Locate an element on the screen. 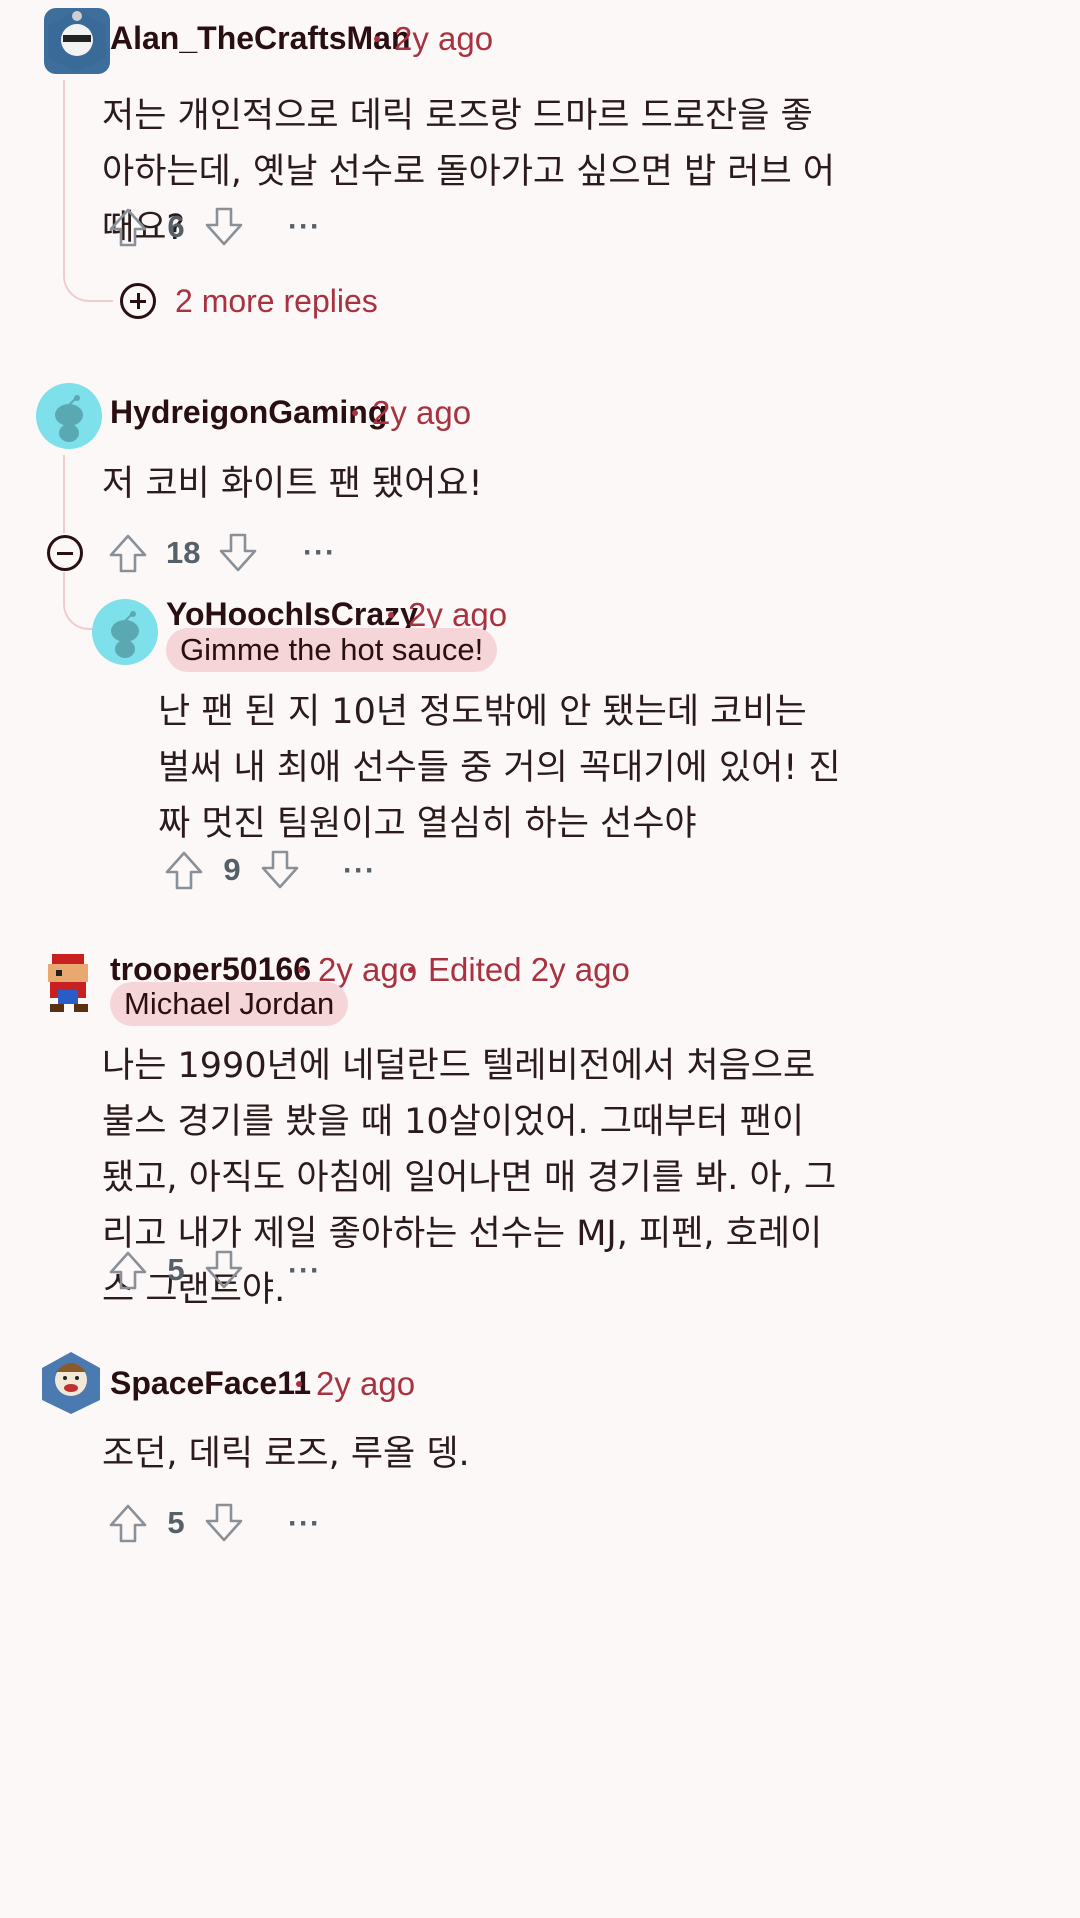 The width and height of the screenshot is (1080, 1918). comment-body: 조던, 데릭 로즈, 루올 뎅. is located at coordinates (286, 1454).